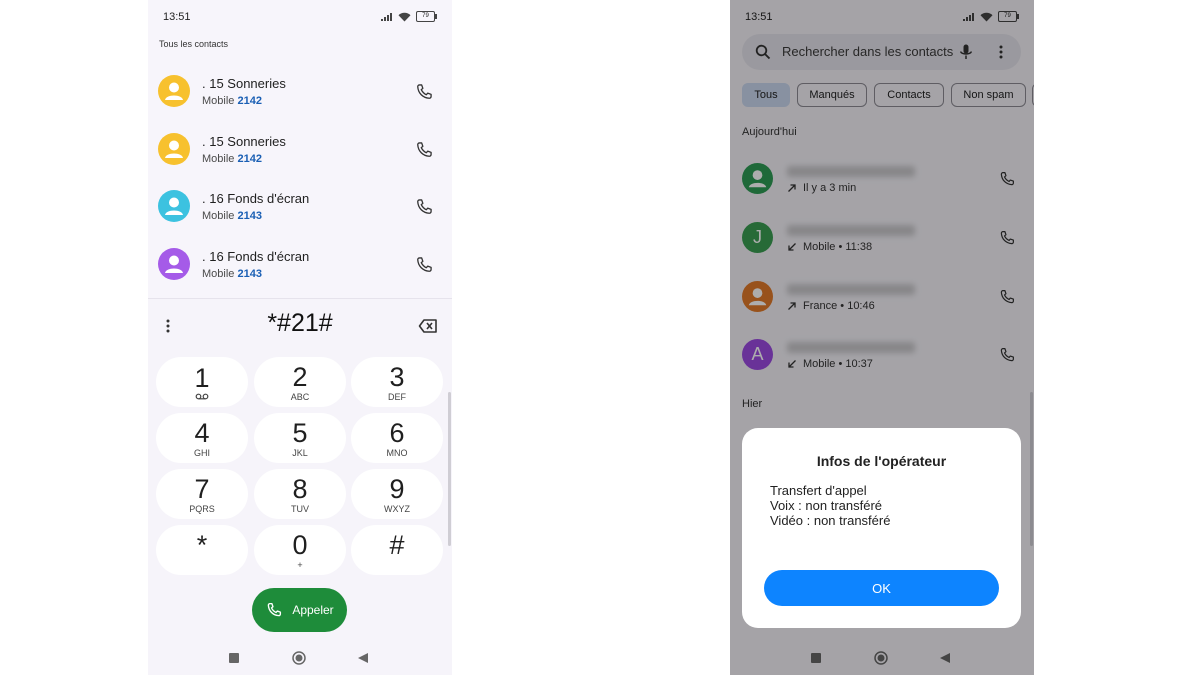  Describe the element at coordinates (397, 396) in the screenshot. I see `key-letters: DEF` at that location.